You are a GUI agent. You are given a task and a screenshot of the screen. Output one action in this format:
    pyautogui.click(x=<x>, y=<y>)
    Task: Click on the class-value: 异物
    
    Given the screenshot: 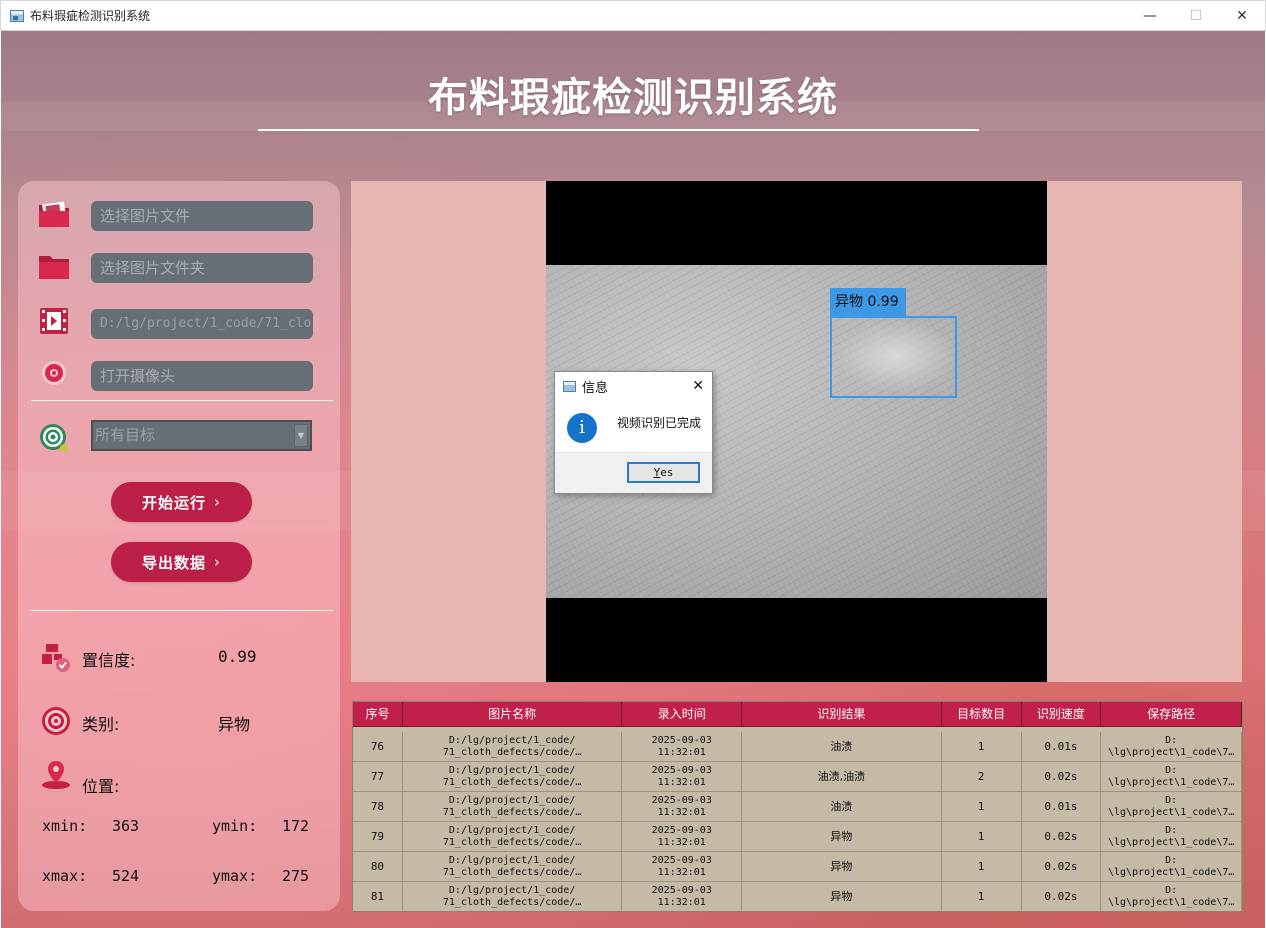 What is the action you would take?
    pyautogui.click(x=234, y=724)
    